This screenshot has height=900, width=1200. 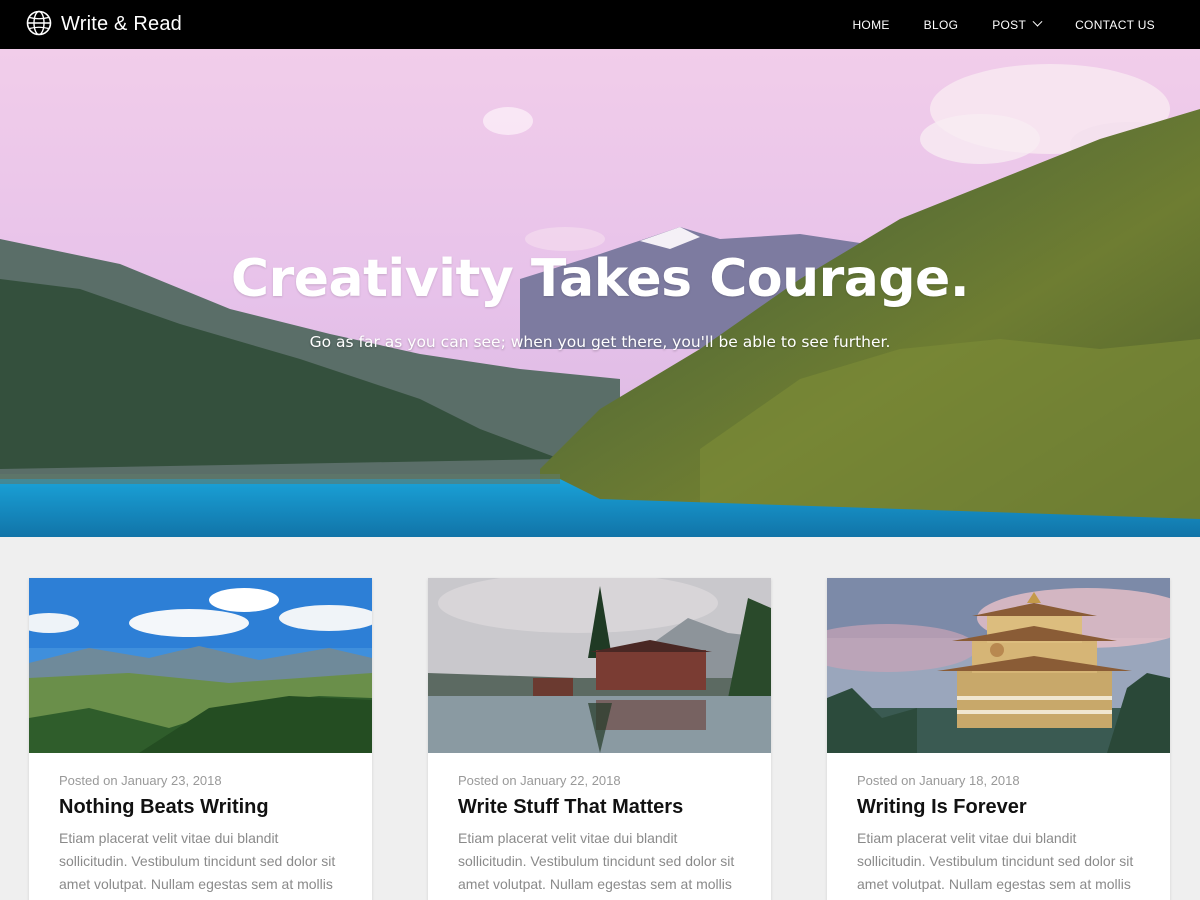 What do you see at coordinates (121, 24) in the screenshot?
I see `brand-name: Write & Read` at bounding box center [121, 24].